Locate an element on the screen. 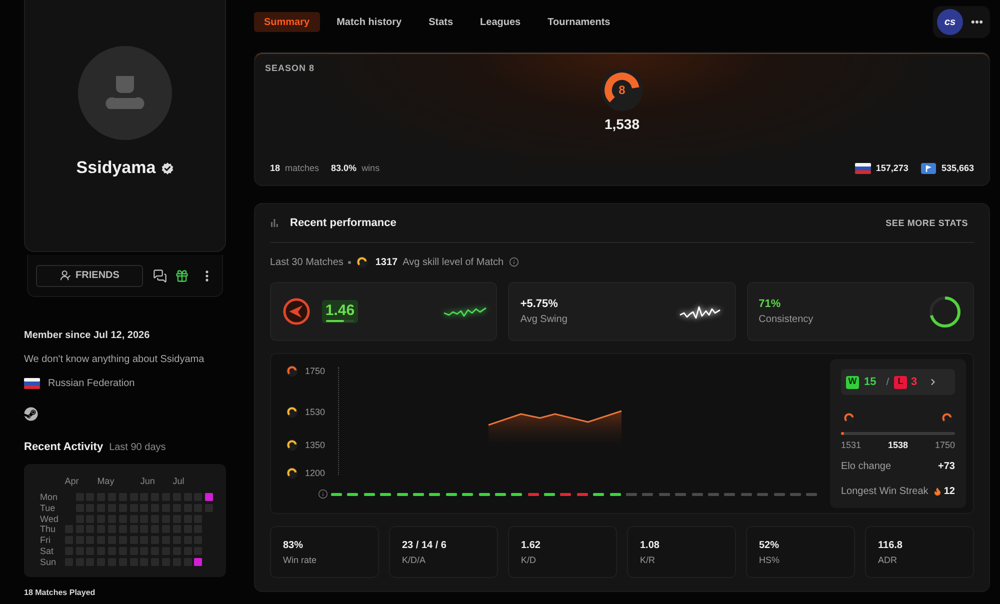 The image size is (1000, 604). range-end: 1750 is located at coordinates (944, 445).